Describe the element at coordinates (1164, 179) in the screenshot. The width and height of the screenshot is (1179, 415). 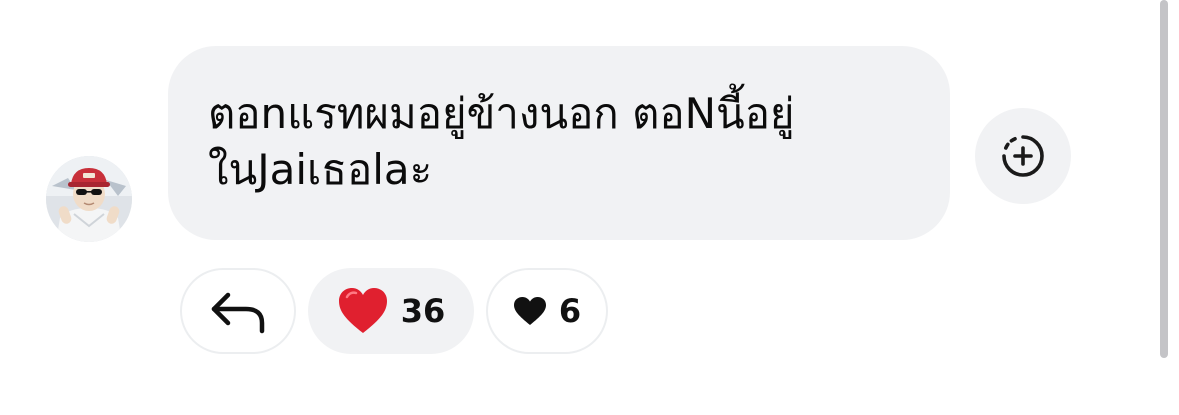
I see `scrollbar` at that location.